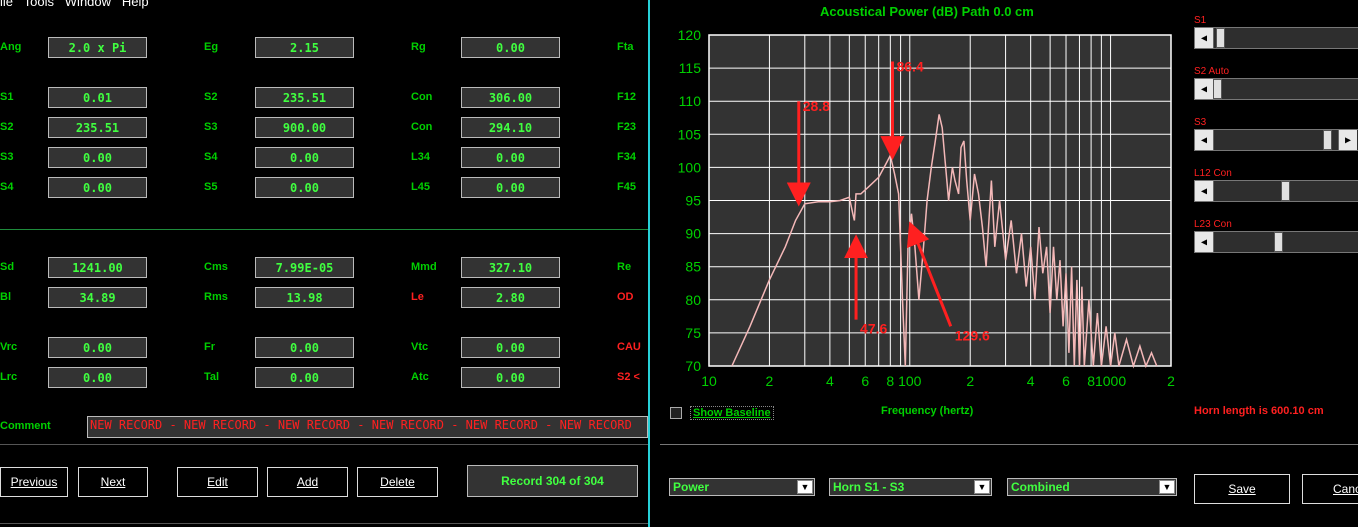  What do you see at coordinates (690, 134) in the screenshot?
I see `y-tick-label: 105` at bounding box center [690, 134].